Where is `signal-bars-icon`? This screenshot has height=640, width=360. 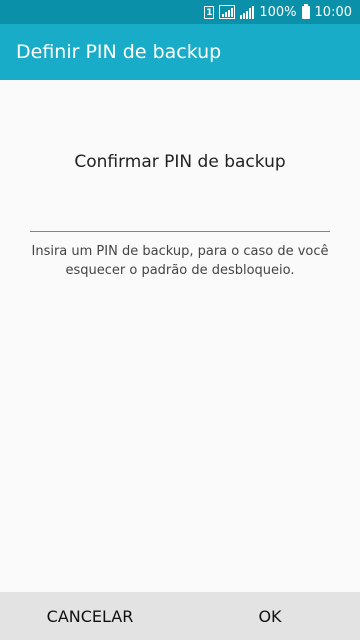 signal-bars-icon is located at coordinates (247, 12).